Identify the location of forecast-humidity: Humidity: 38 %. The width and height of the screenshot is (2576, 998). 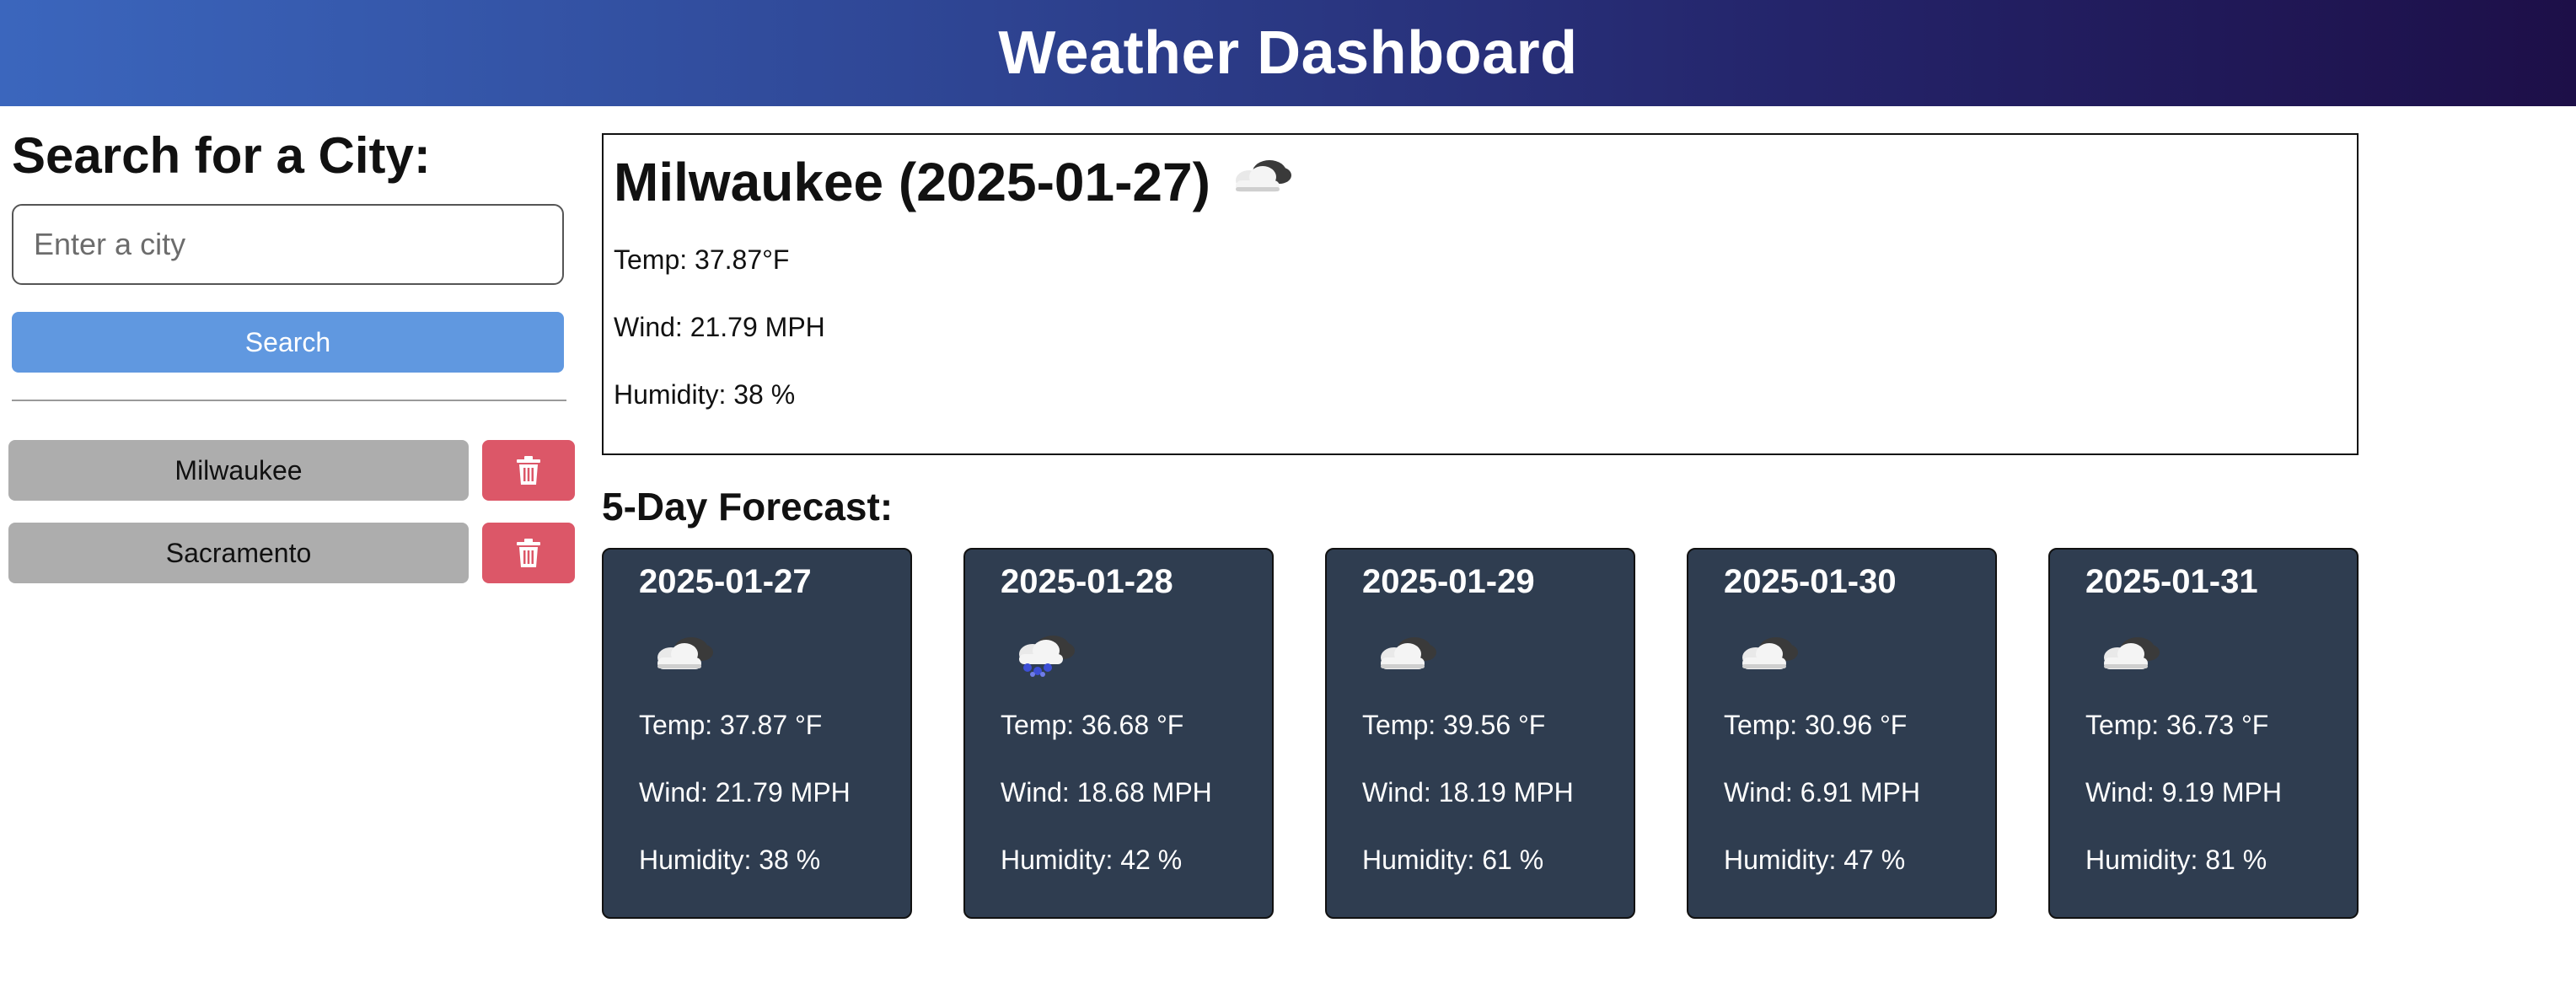
(730, 860).